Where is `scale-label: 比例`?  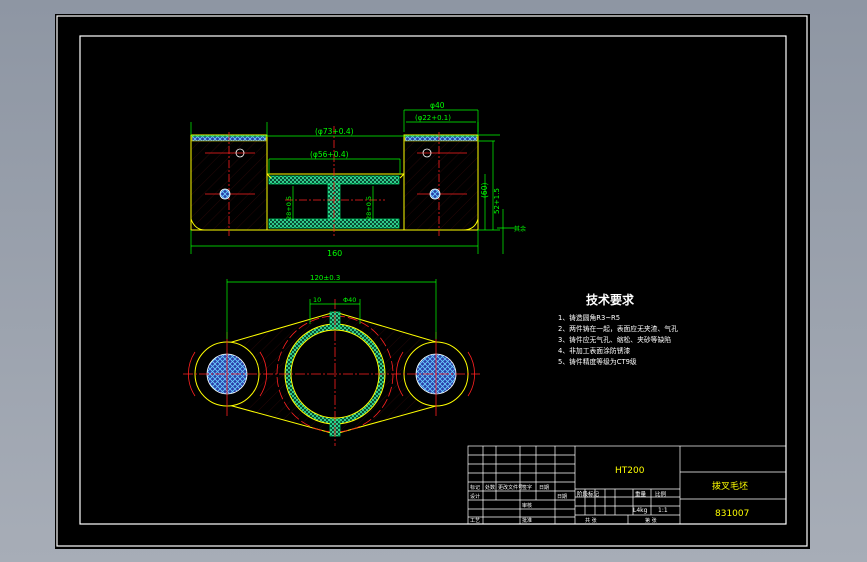
scale-label: 比例 is located at coordinates (661, 494).